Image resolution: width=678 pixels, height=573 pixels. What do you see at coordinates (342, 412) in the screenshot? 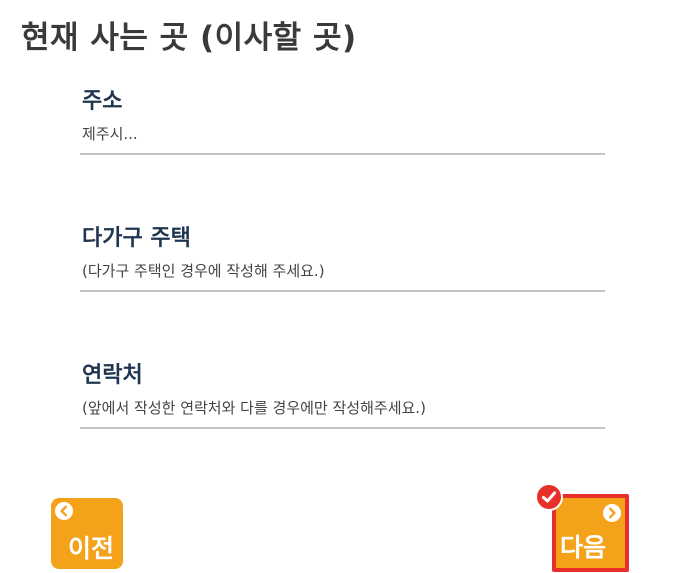
I see `contact-input` at bounding box center [342, 412].